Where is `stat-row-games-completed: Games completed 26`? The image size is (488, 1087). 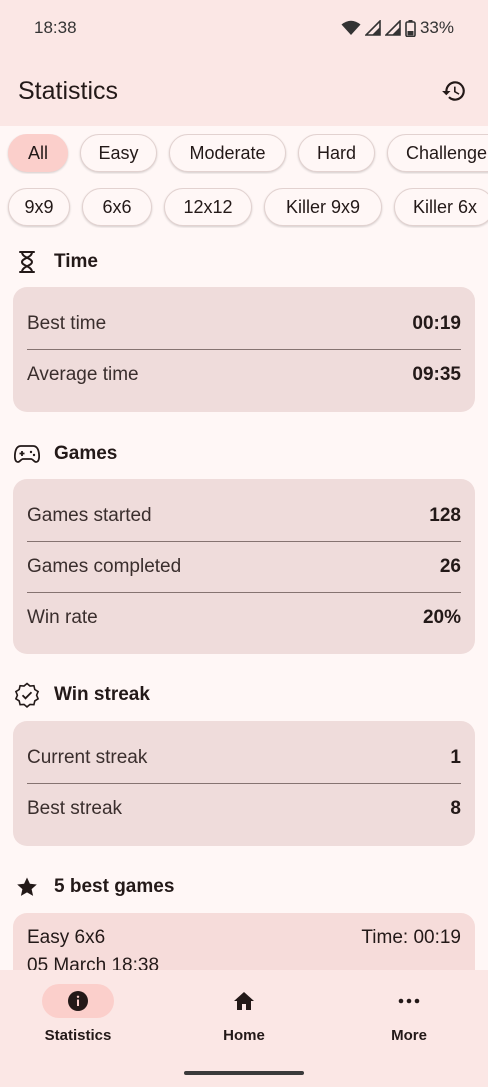
stat-row-games-completed: Games completed 26 is located at coordinates (244, 567).